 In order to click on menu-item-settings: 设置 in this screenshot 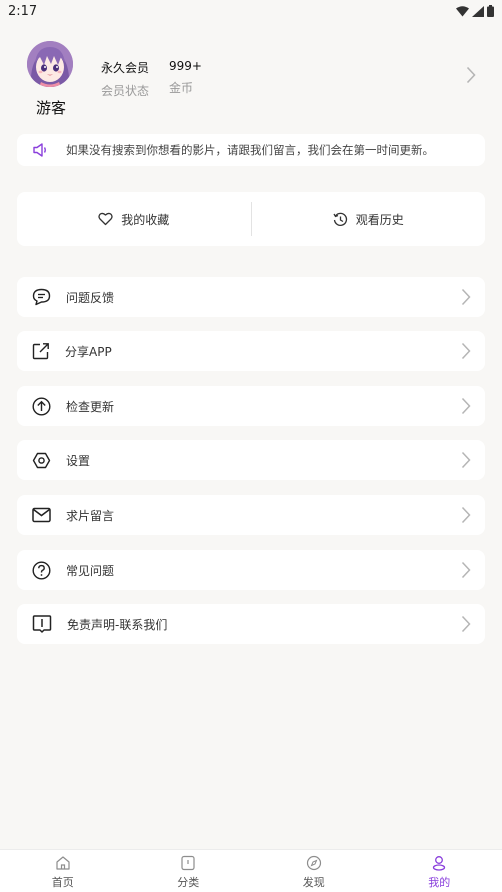, I will do `click(251, 460)`.